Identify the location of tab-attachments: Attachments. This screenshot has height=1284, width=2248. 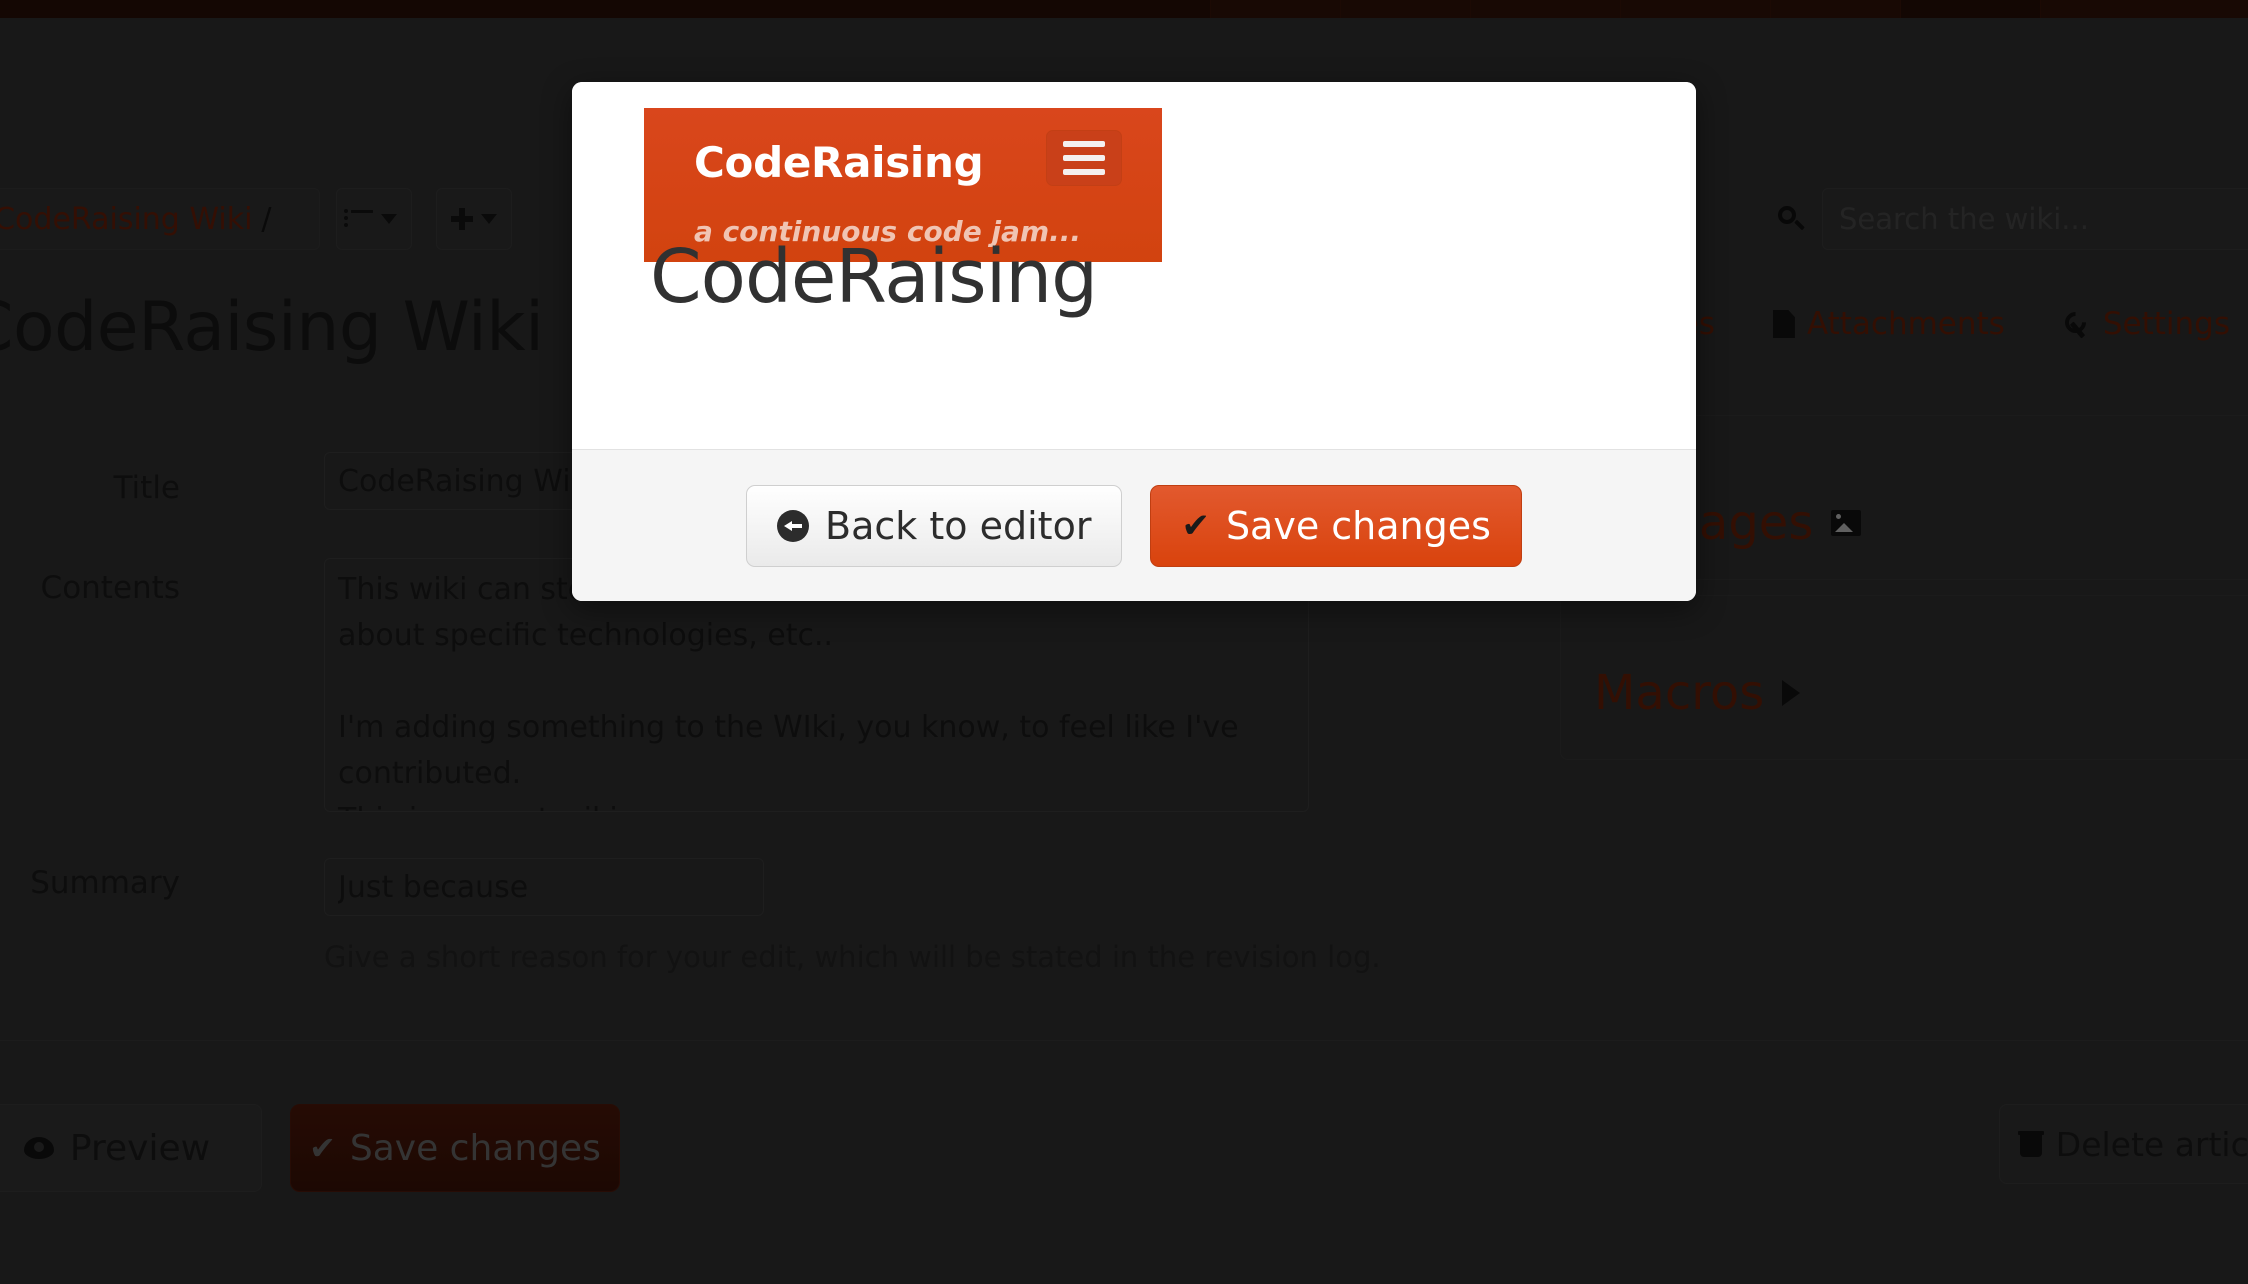
(1888, 324).